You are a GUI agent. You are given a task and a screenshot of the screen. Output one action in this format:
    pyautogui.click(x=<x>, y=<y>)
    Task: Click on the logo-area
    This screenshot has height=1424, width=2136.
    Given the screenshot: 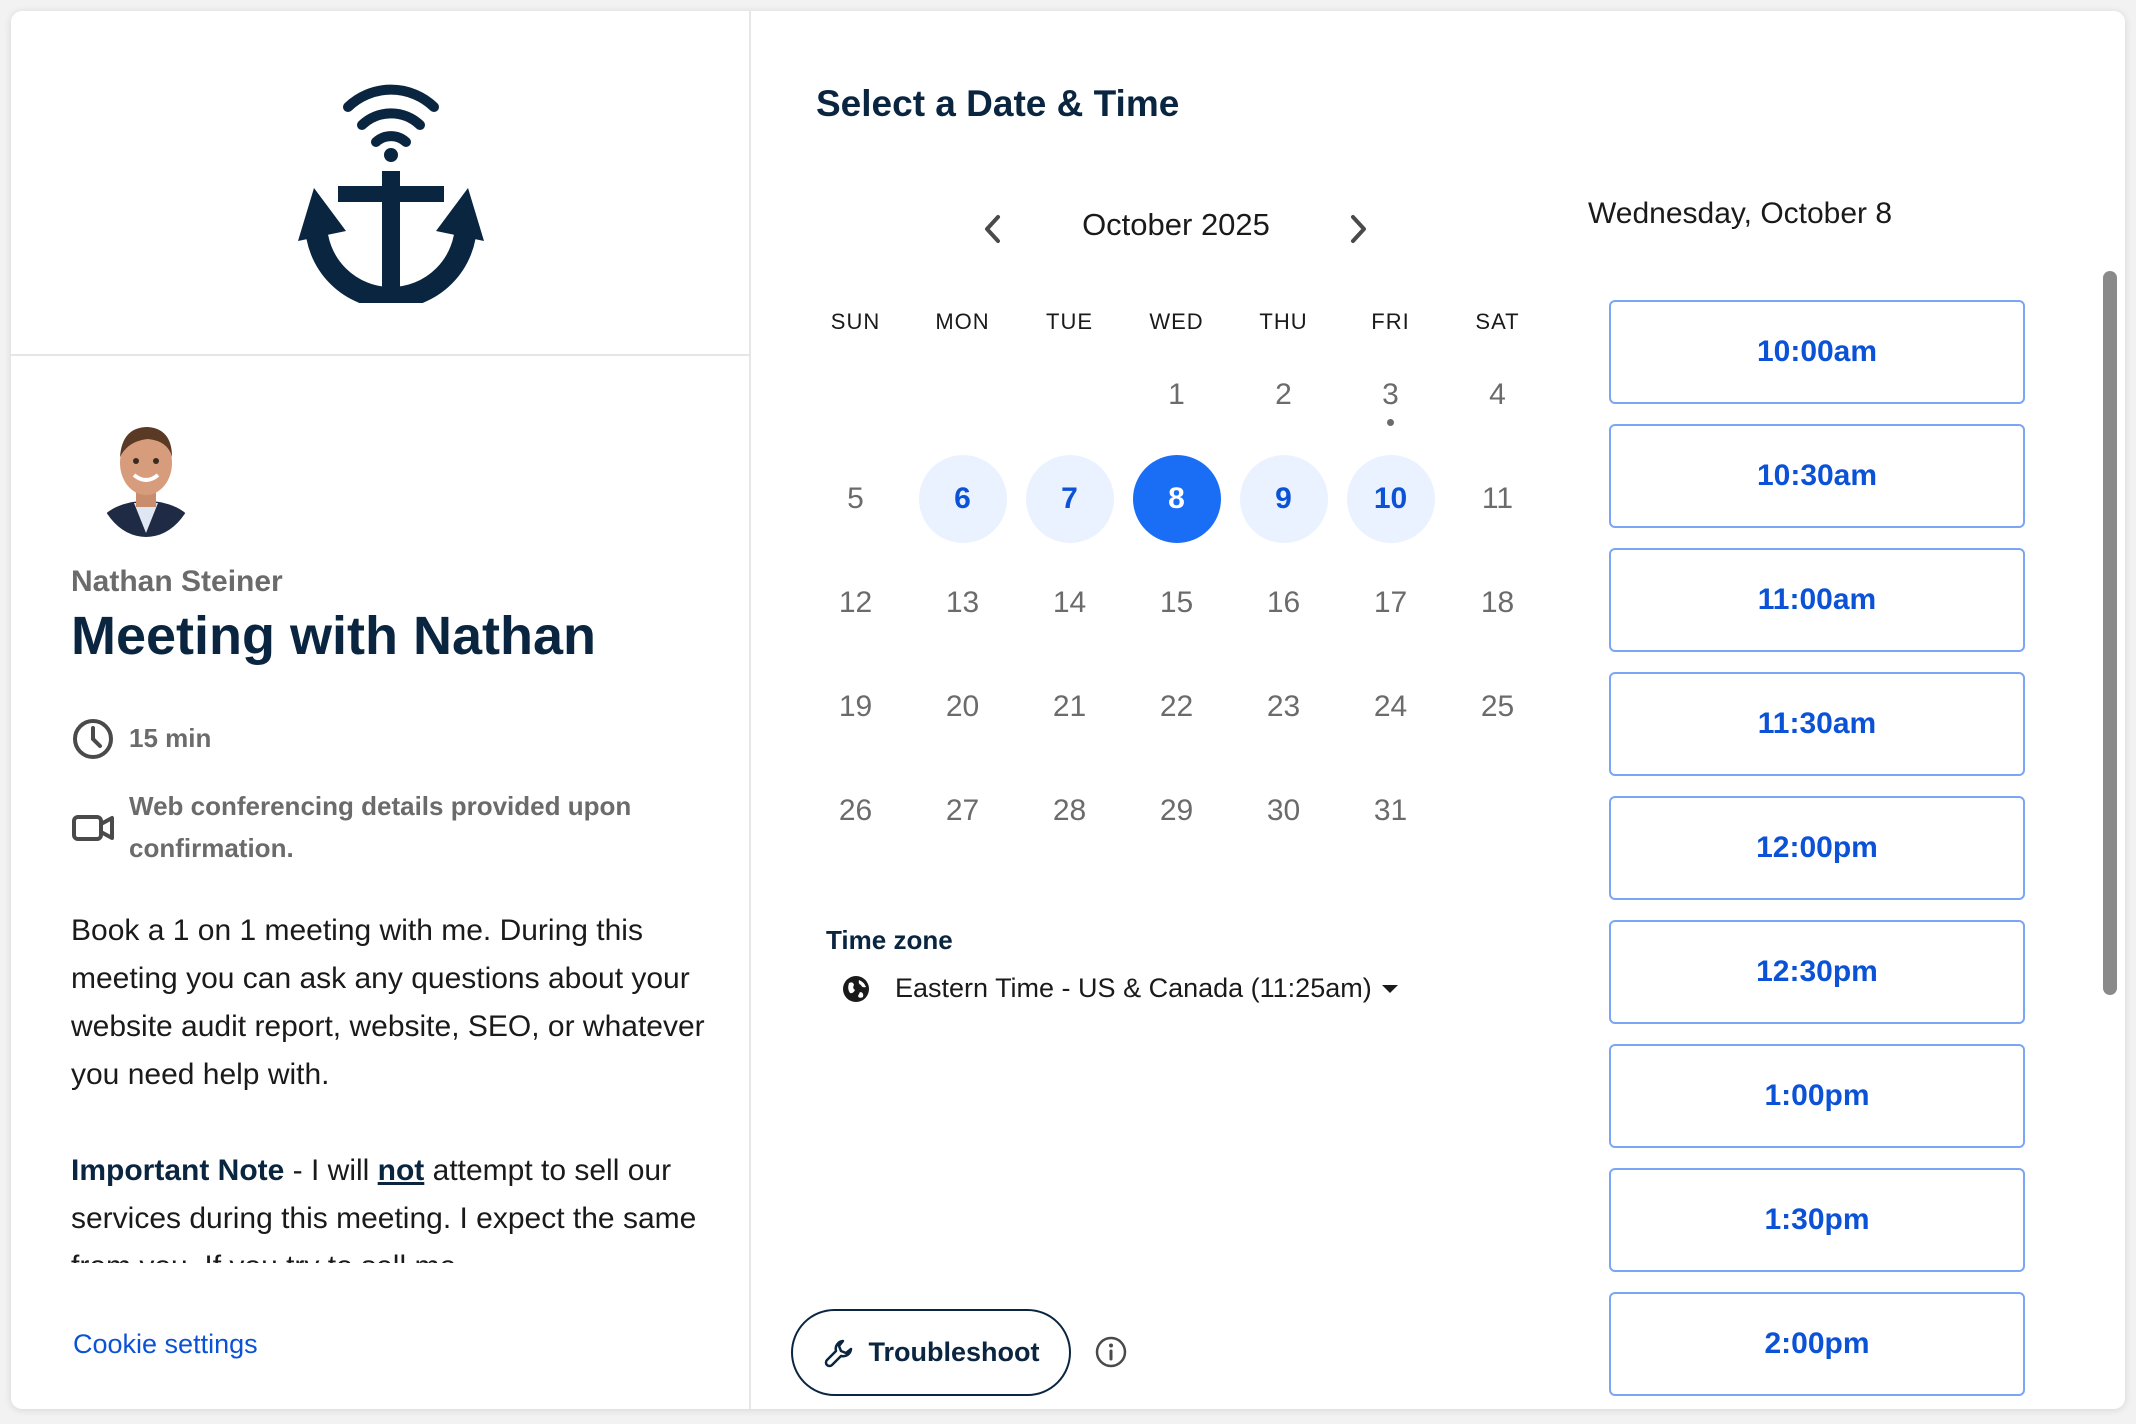 What is the action you would take?
    pyautogui.click(x=381, y=183)
    